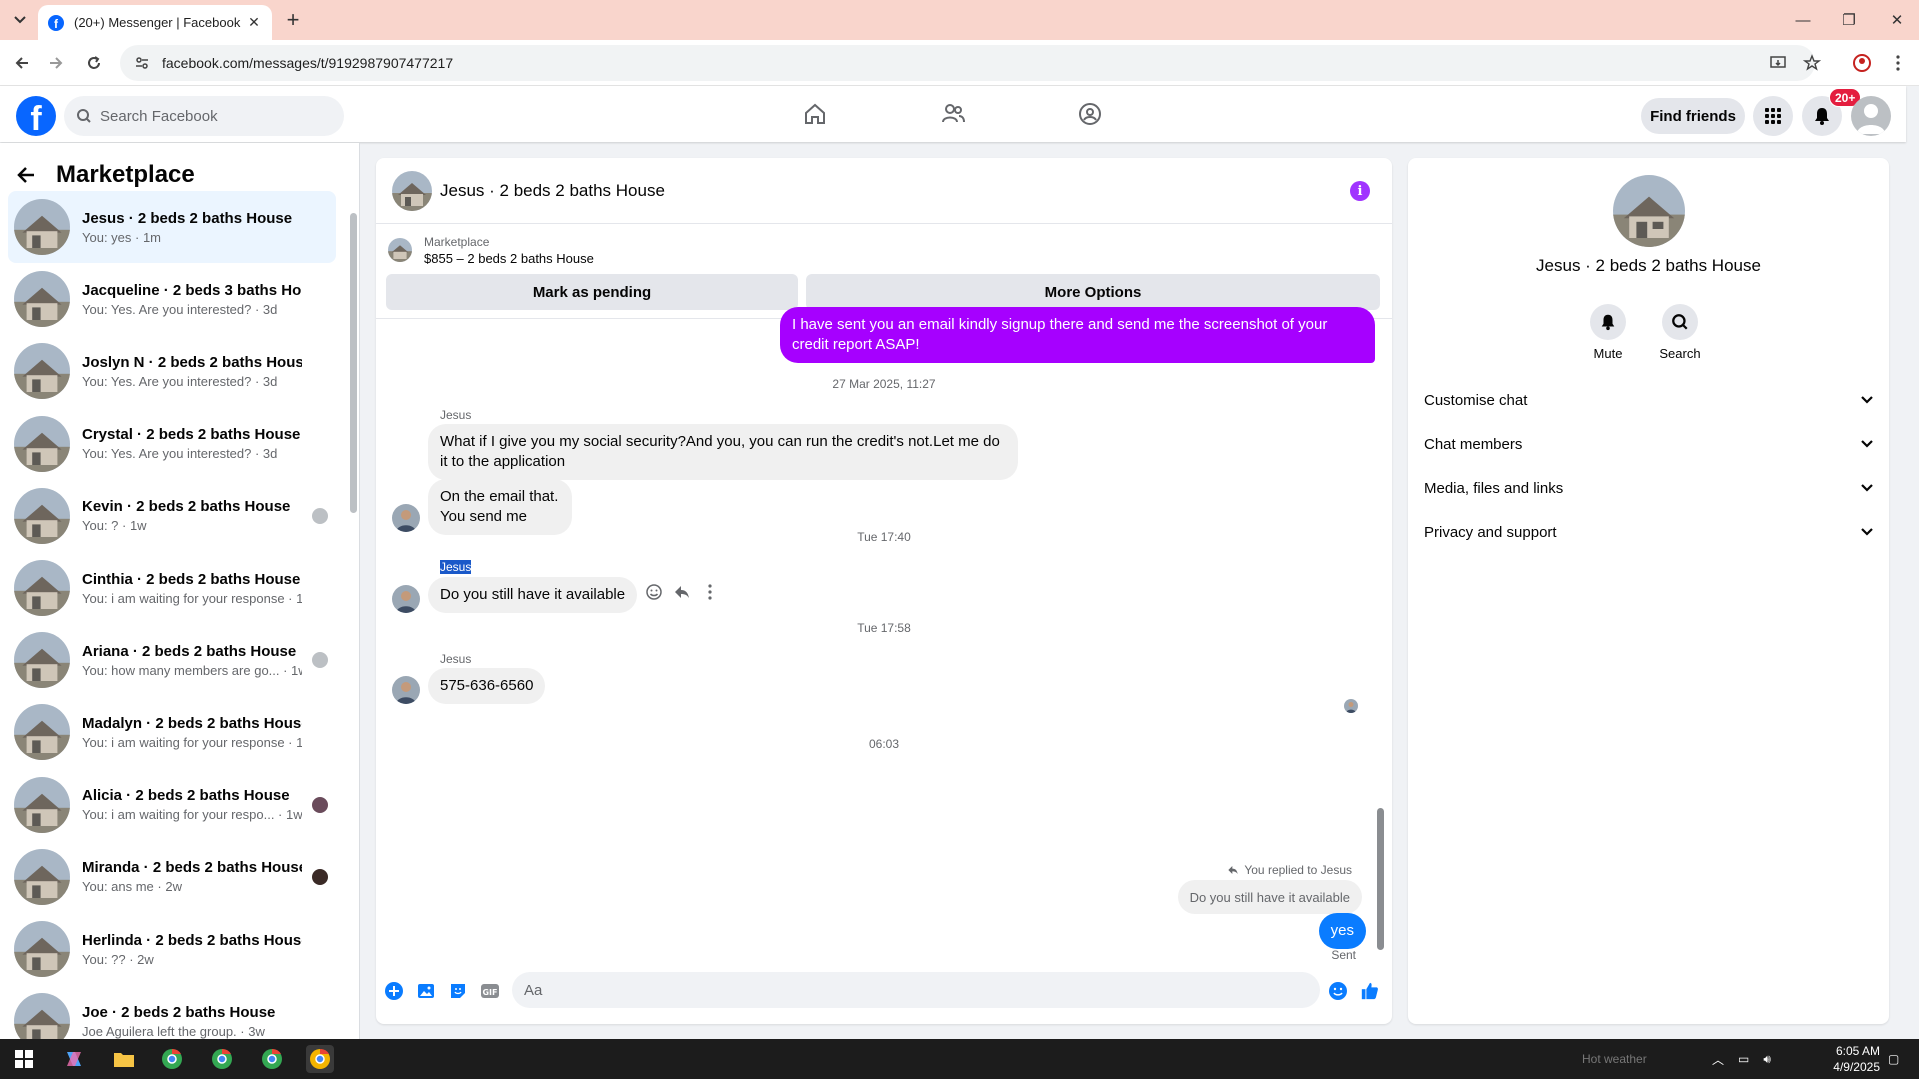  I want to click on new-tab-button: +, so click(293, 19).